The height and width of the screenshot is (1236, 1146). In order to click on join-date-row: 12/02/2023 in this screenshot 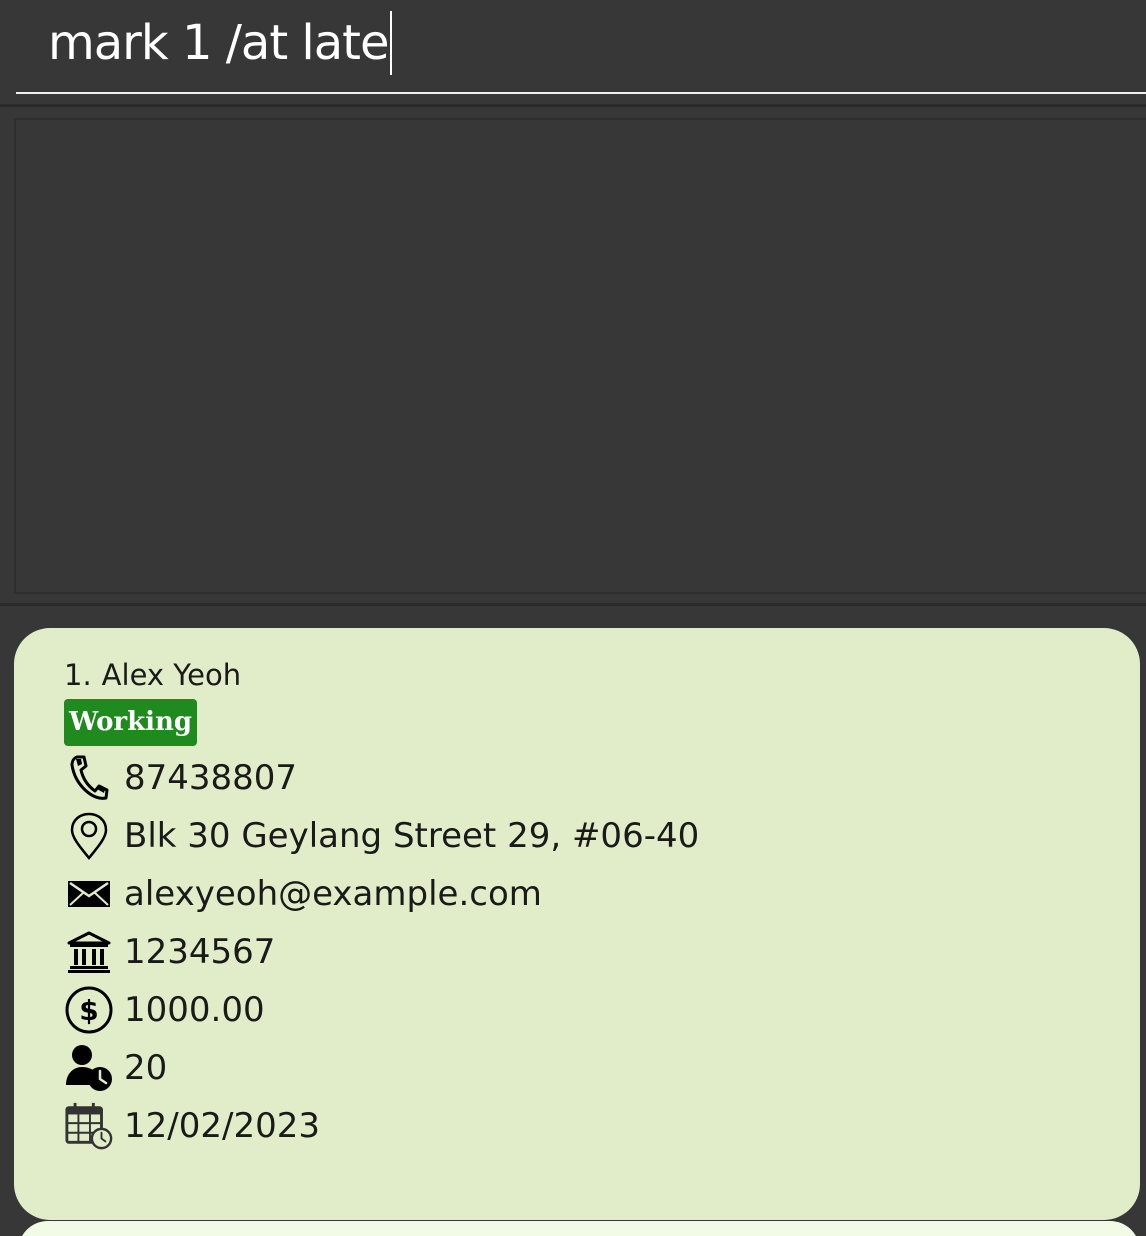, I will do `click(192, 1126)`.